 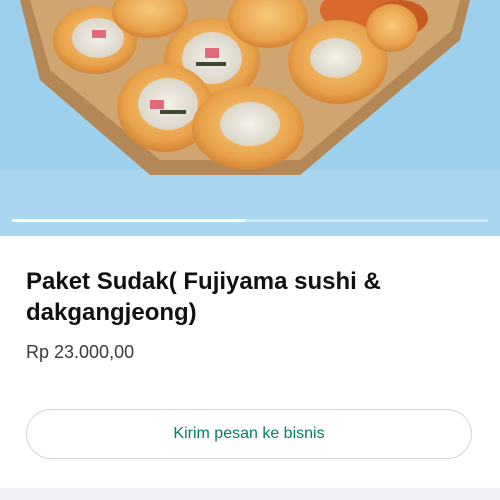 What do you see at coordinates (250, 494) in the screenshot?
I see `bottom-divider` at bounding box center [250, 494].